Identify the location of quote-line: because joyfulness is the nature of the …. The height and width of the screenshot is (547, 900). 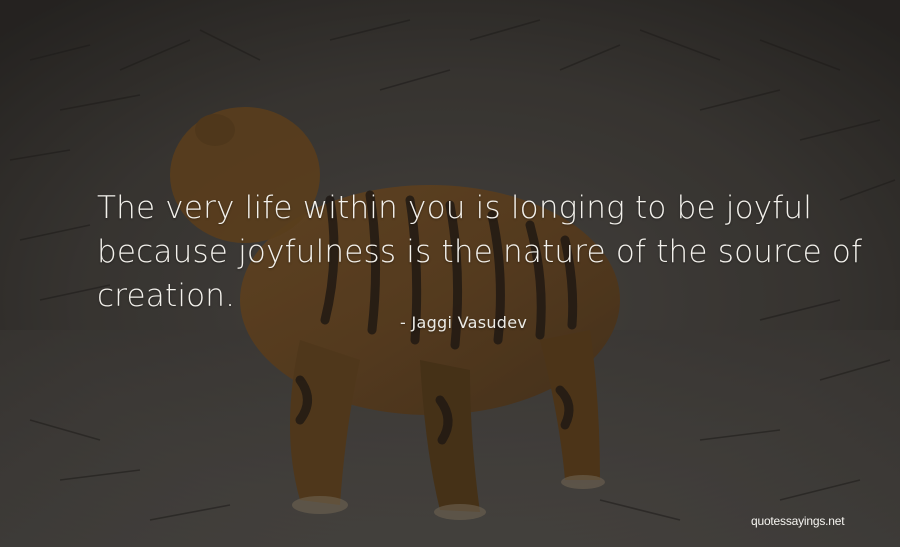
(480, 252).